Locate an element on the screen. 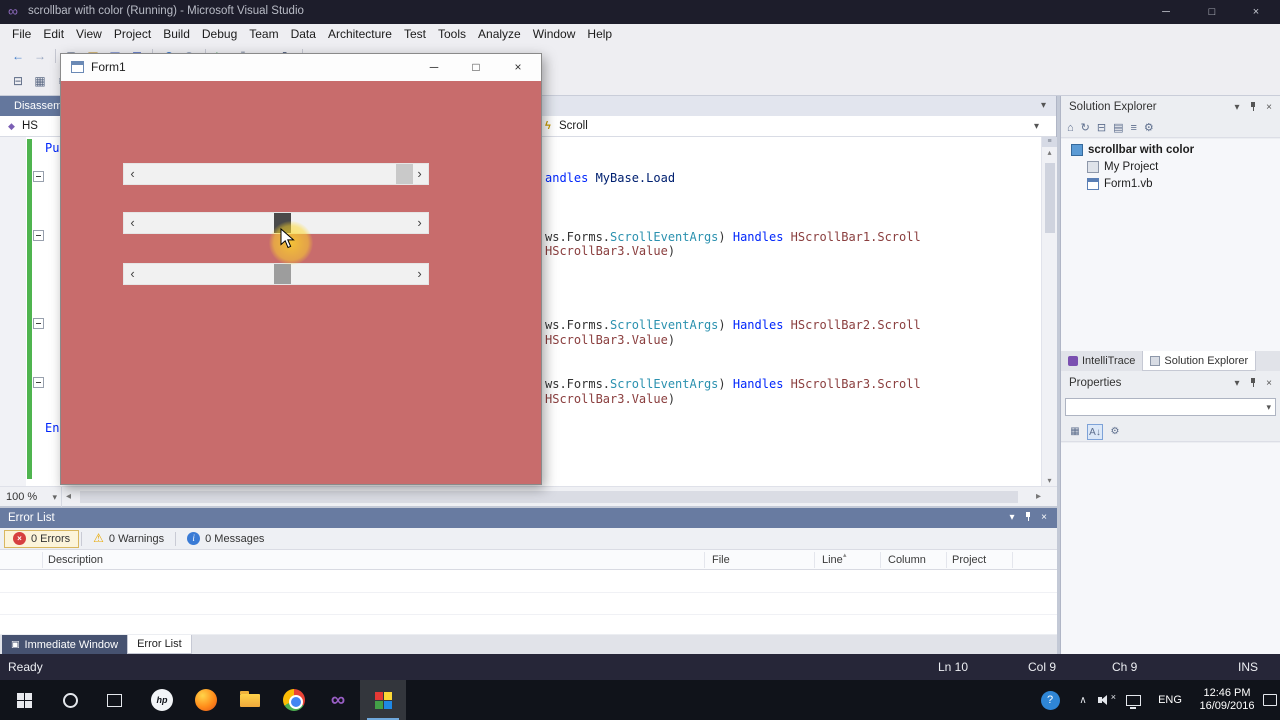  zoom-control: 100 % ▾ is located at coordinates (31, 497).